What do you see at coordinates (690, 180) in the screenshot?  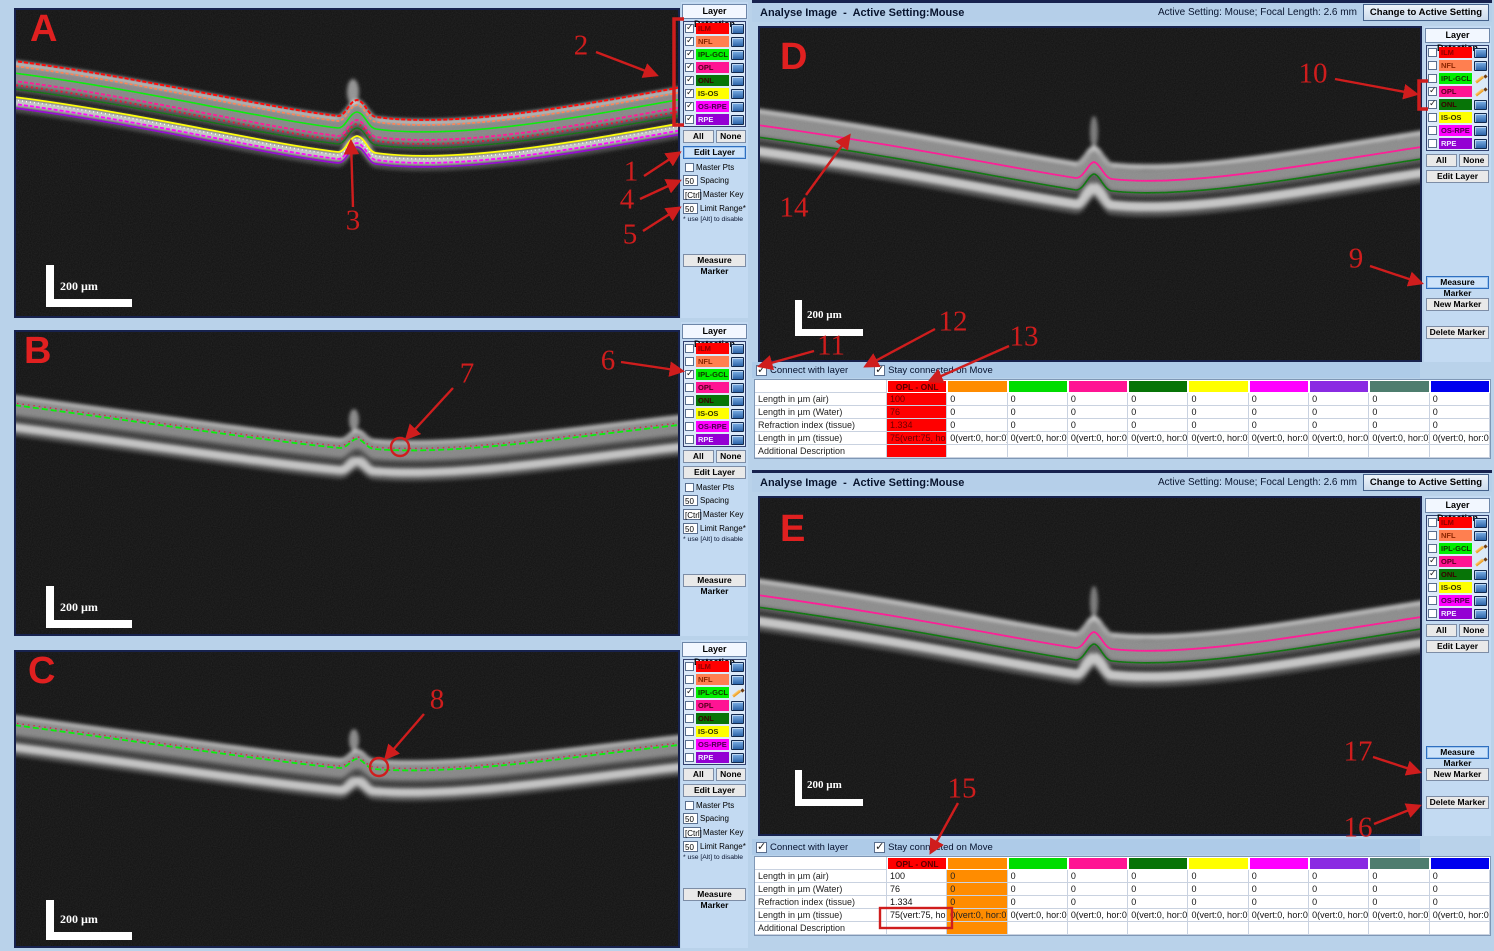 I see `spacing-input: 50` at bounding box center [690, 180].